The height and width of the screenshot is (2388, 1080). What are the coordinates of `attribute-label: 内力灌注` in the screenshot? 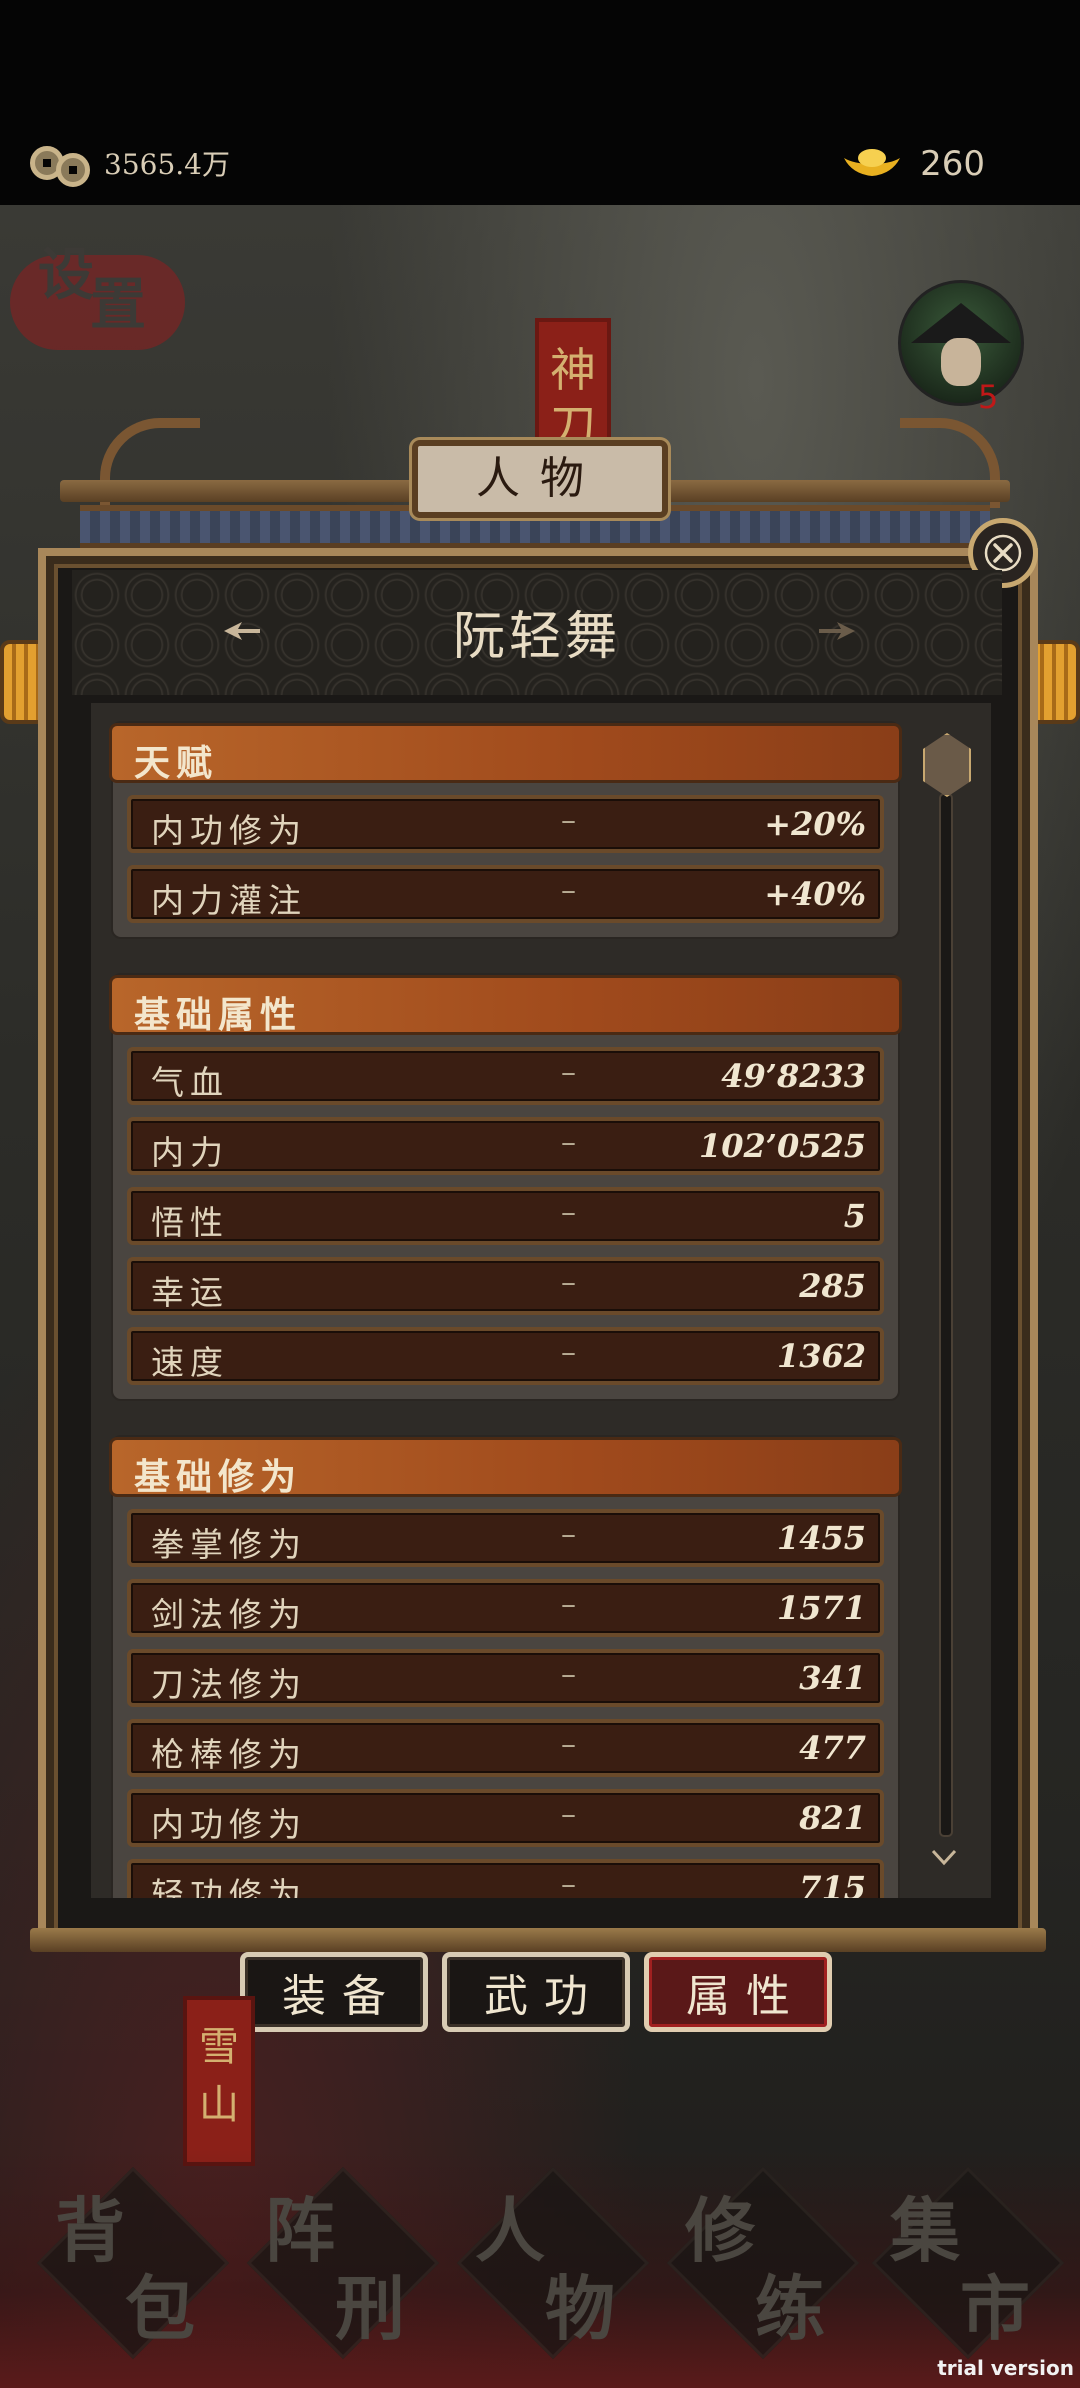 It's located at (229, 900).